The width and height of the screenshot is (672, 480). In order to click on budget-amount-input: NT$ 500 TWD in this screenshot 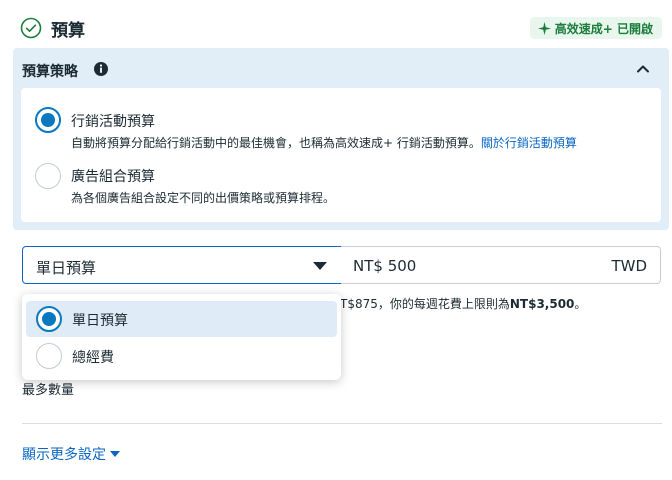, I will do `click(501, 265)`.